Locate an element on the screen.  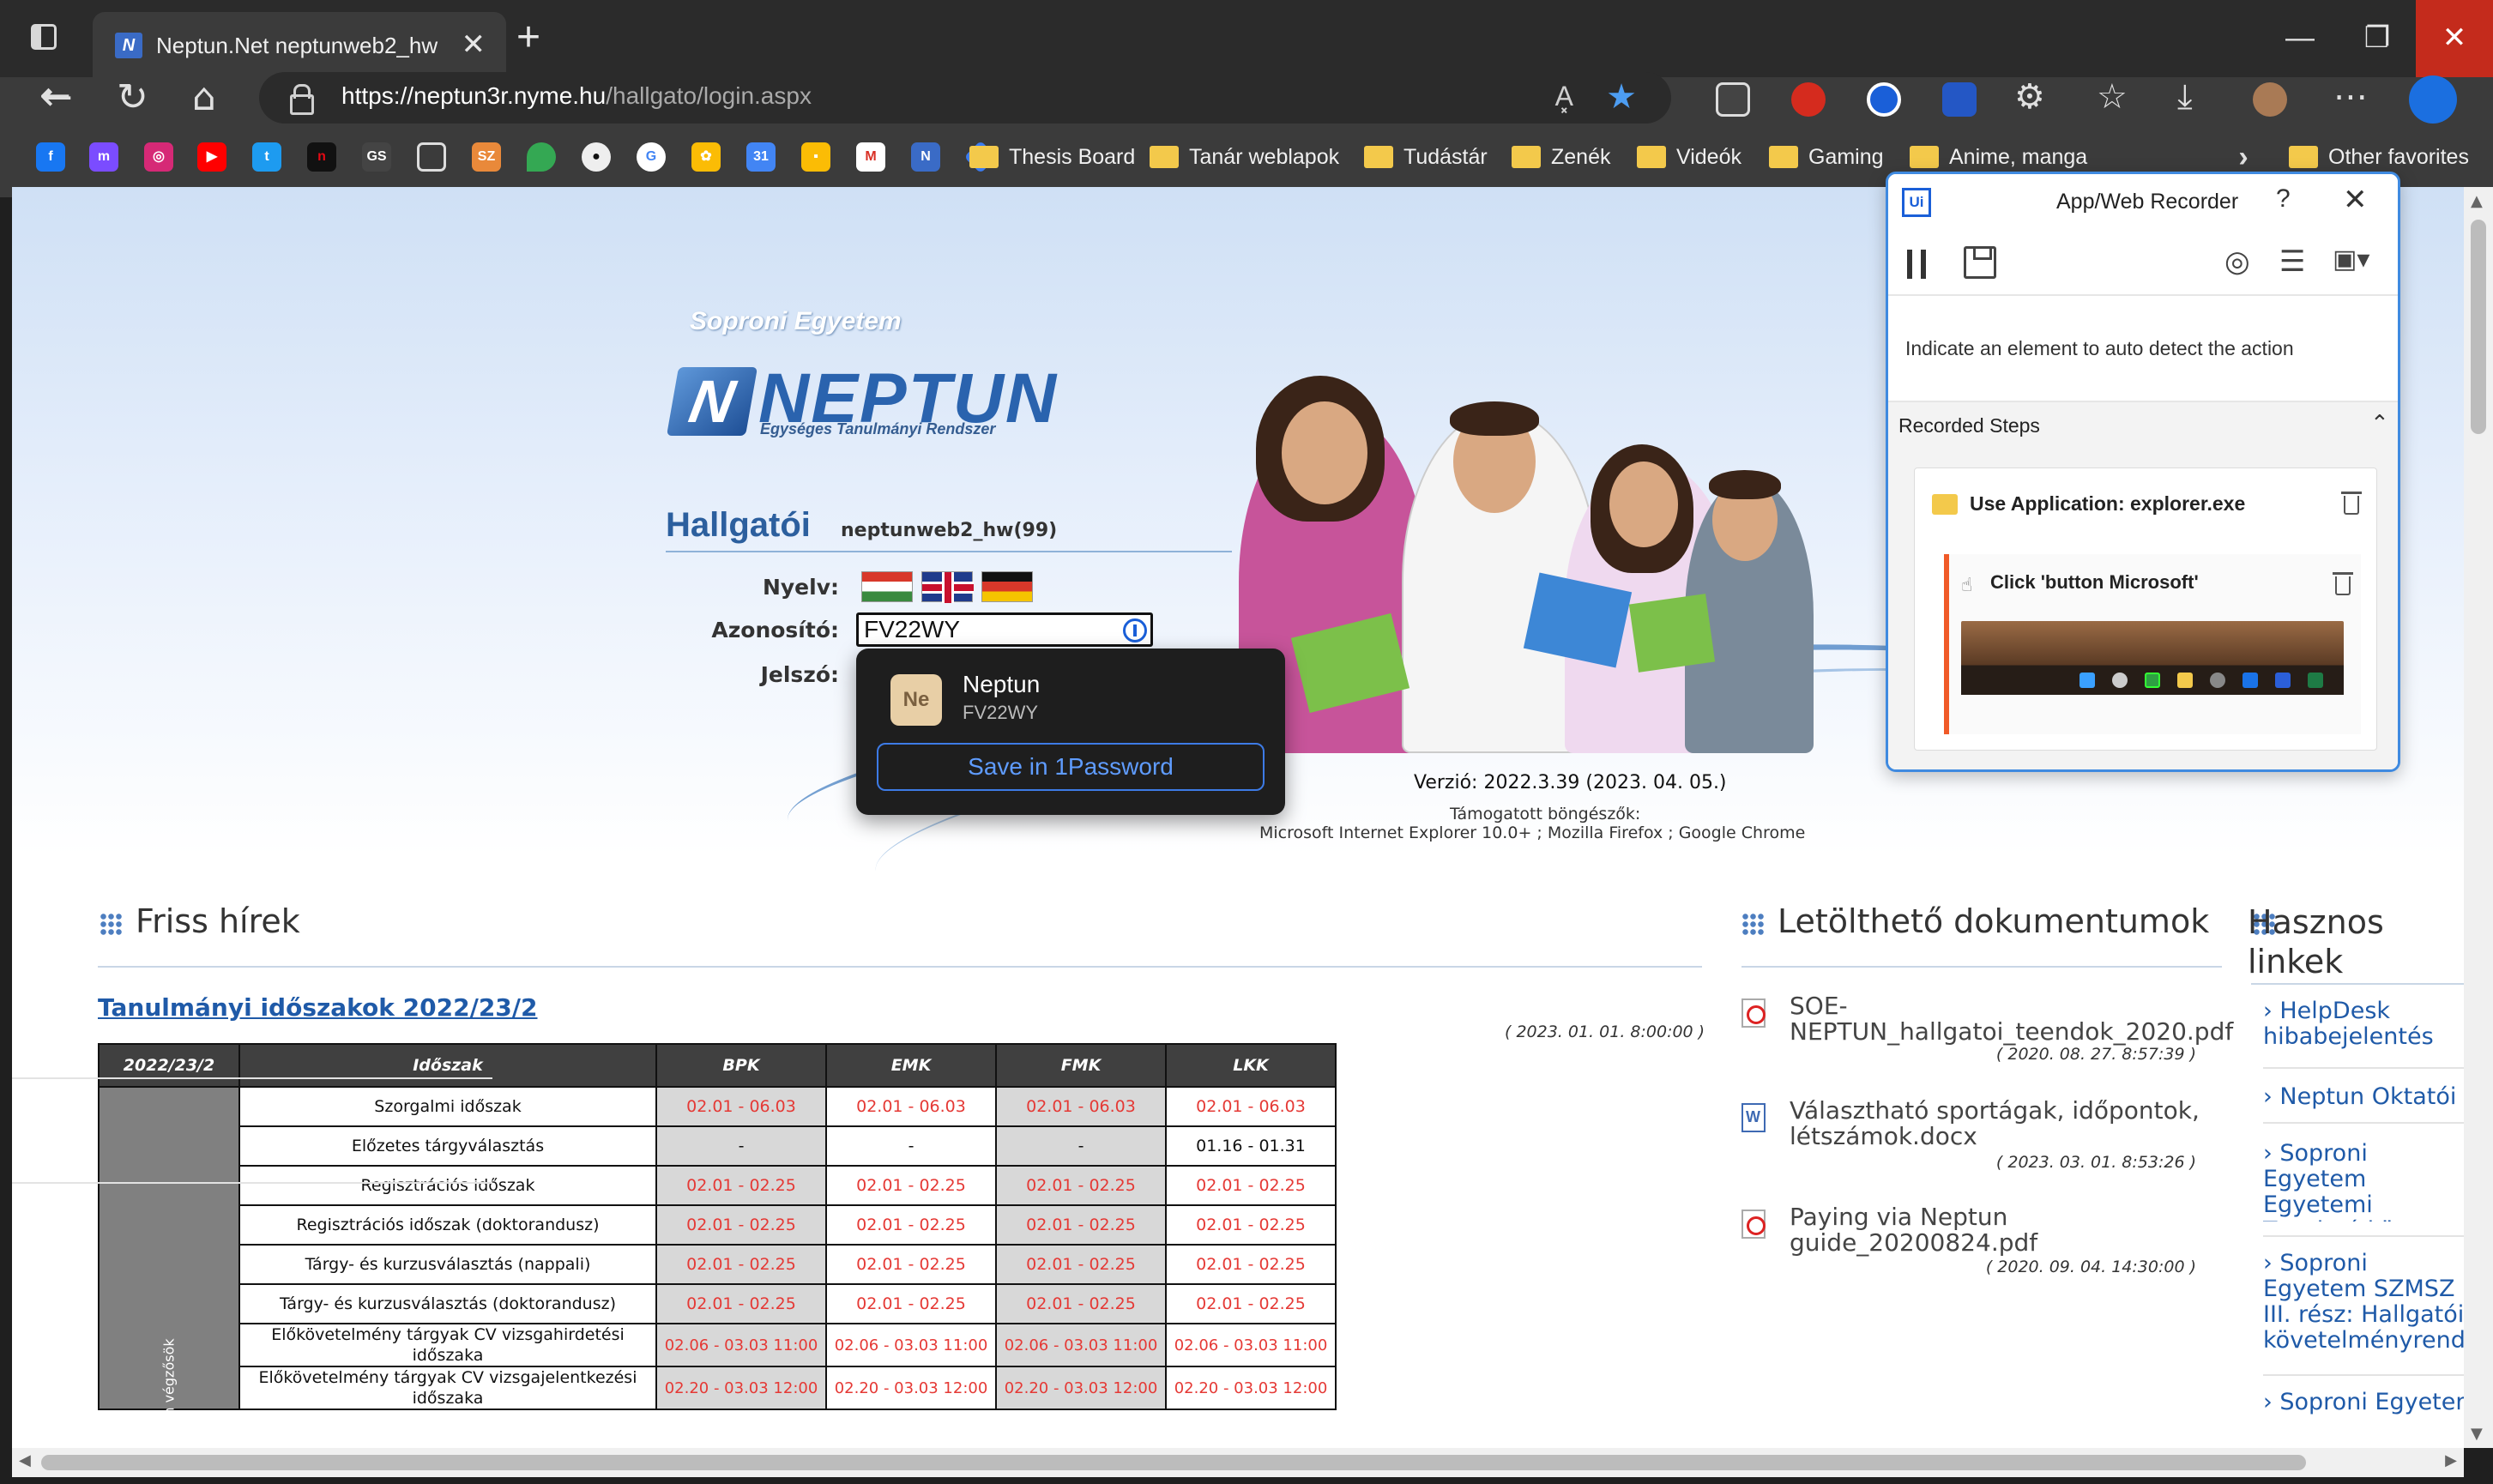
recorder-close-button: ✕ is located at coordinates (2355, 200).